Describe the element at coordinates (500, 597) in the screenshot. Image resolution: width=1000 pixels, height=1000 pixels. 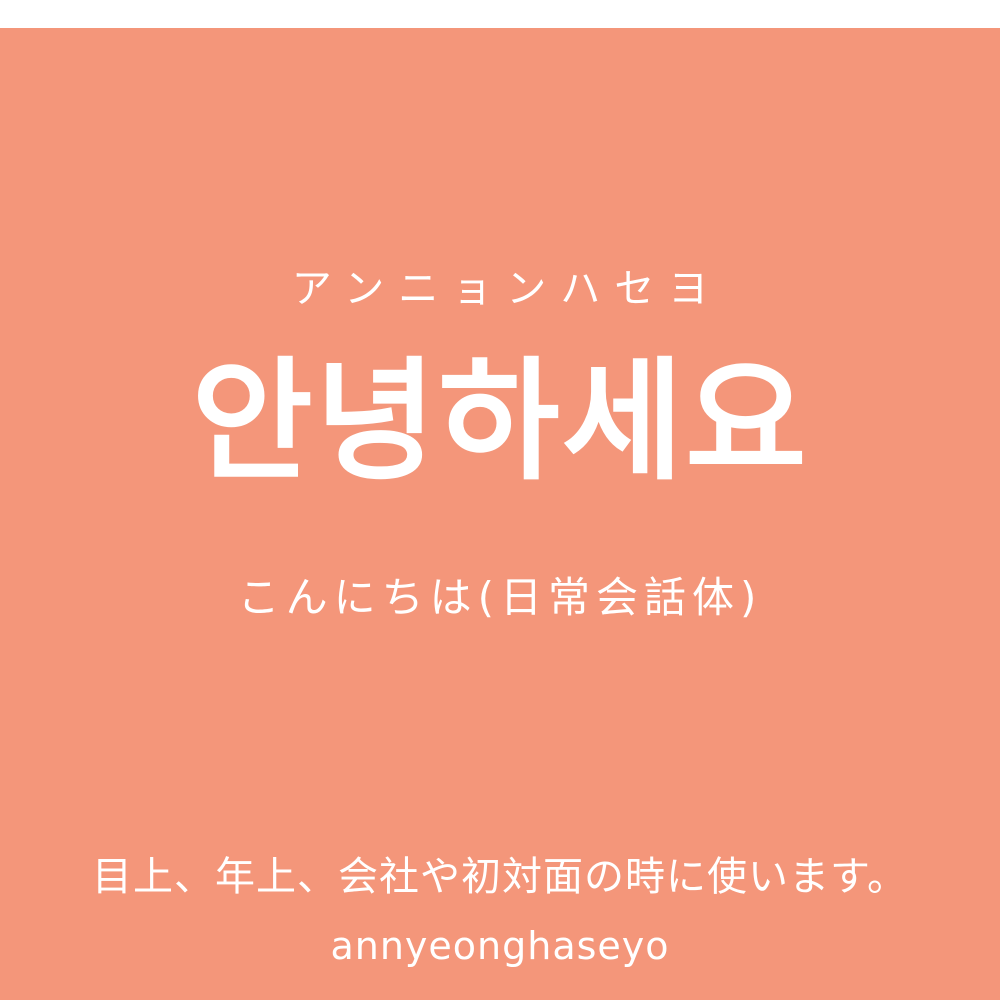
I see `japanese-meaning: こんにちは(日常会話体)` at that location.